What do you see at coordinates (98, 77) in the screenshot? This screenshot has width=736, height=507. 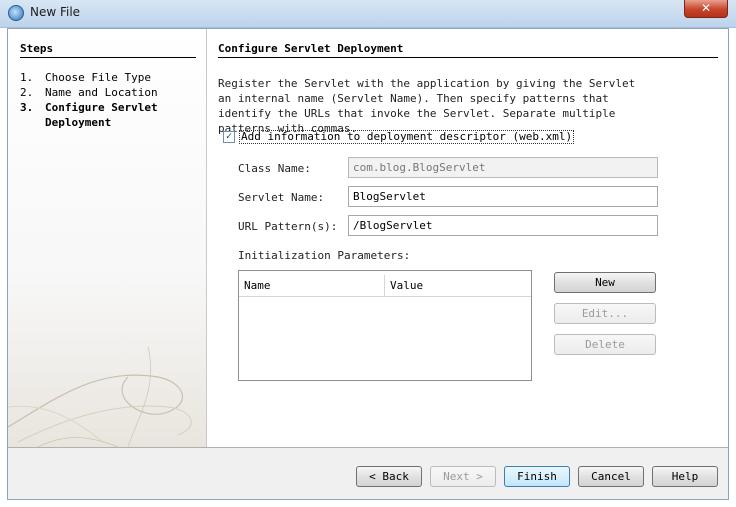 I see `step-label: Choose File Type` at bounding box center [98, 77].